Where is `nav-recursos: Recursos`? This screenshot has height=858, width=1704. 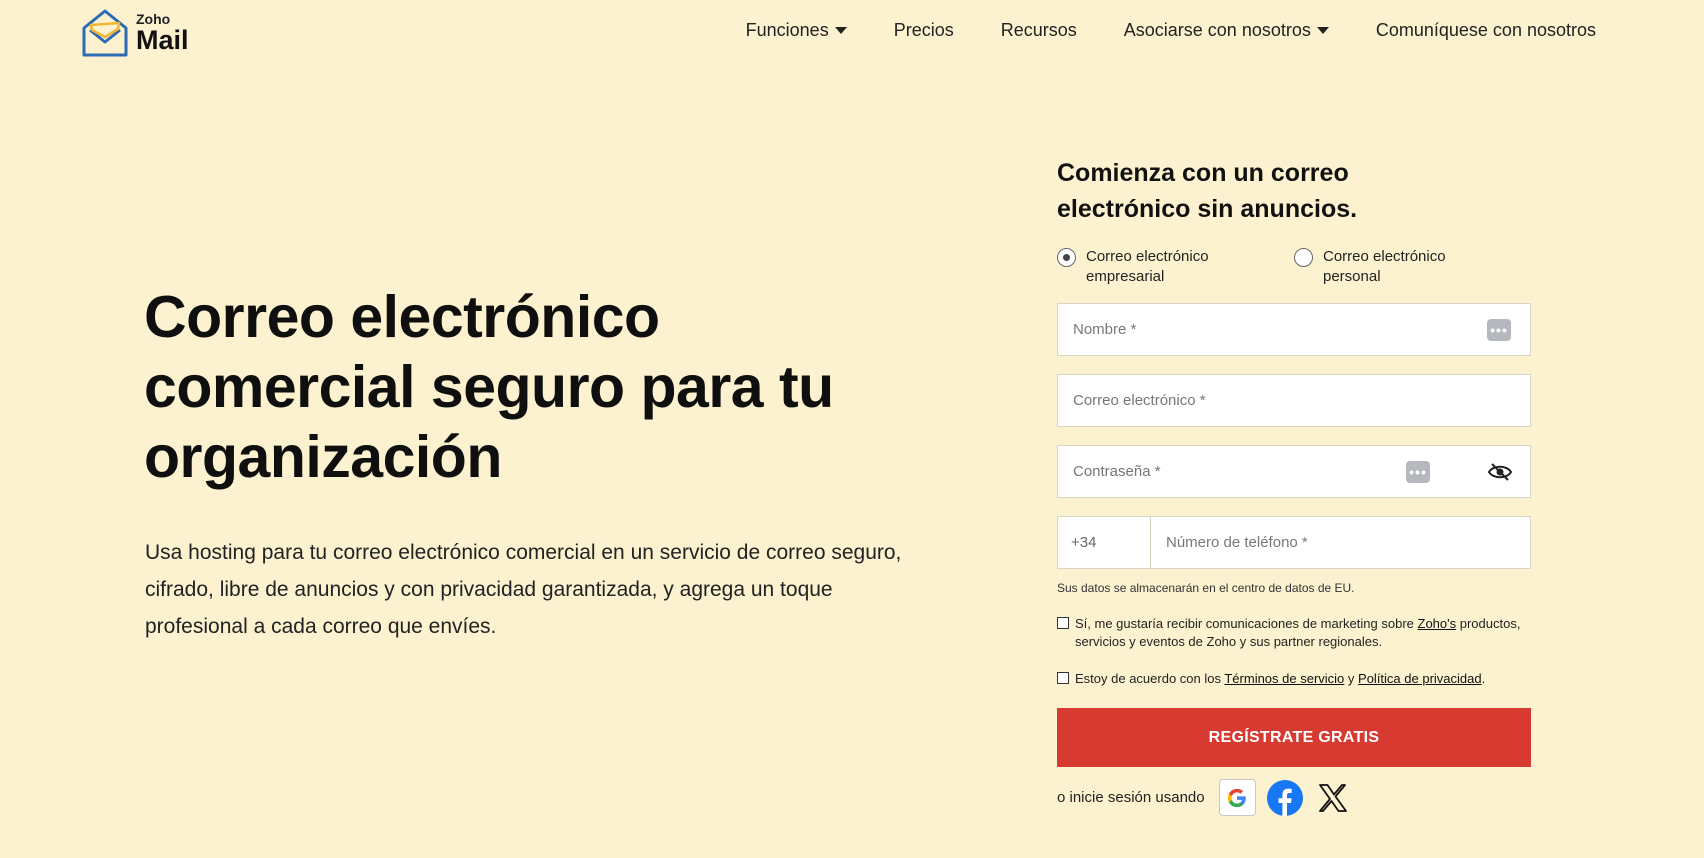
nav-recursos: Recursos is located at coordinates (1039, 30).